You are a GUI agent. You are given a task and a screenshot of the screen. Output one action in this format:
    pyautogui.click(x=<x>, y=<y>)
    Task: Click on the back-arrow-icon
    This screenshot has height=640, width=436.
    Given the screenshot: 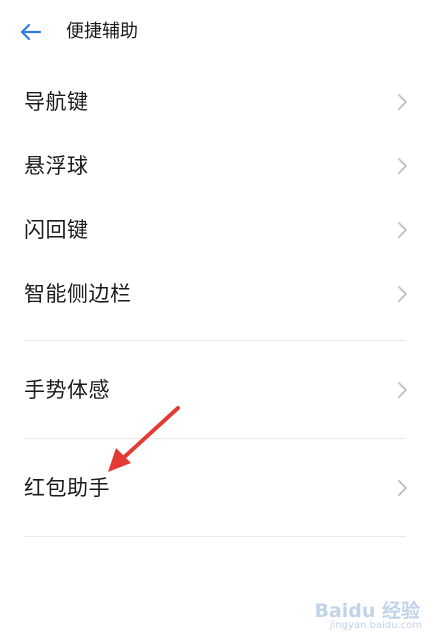 What is the action you would take?
    pyautogui.click(x=31, y=32)
    